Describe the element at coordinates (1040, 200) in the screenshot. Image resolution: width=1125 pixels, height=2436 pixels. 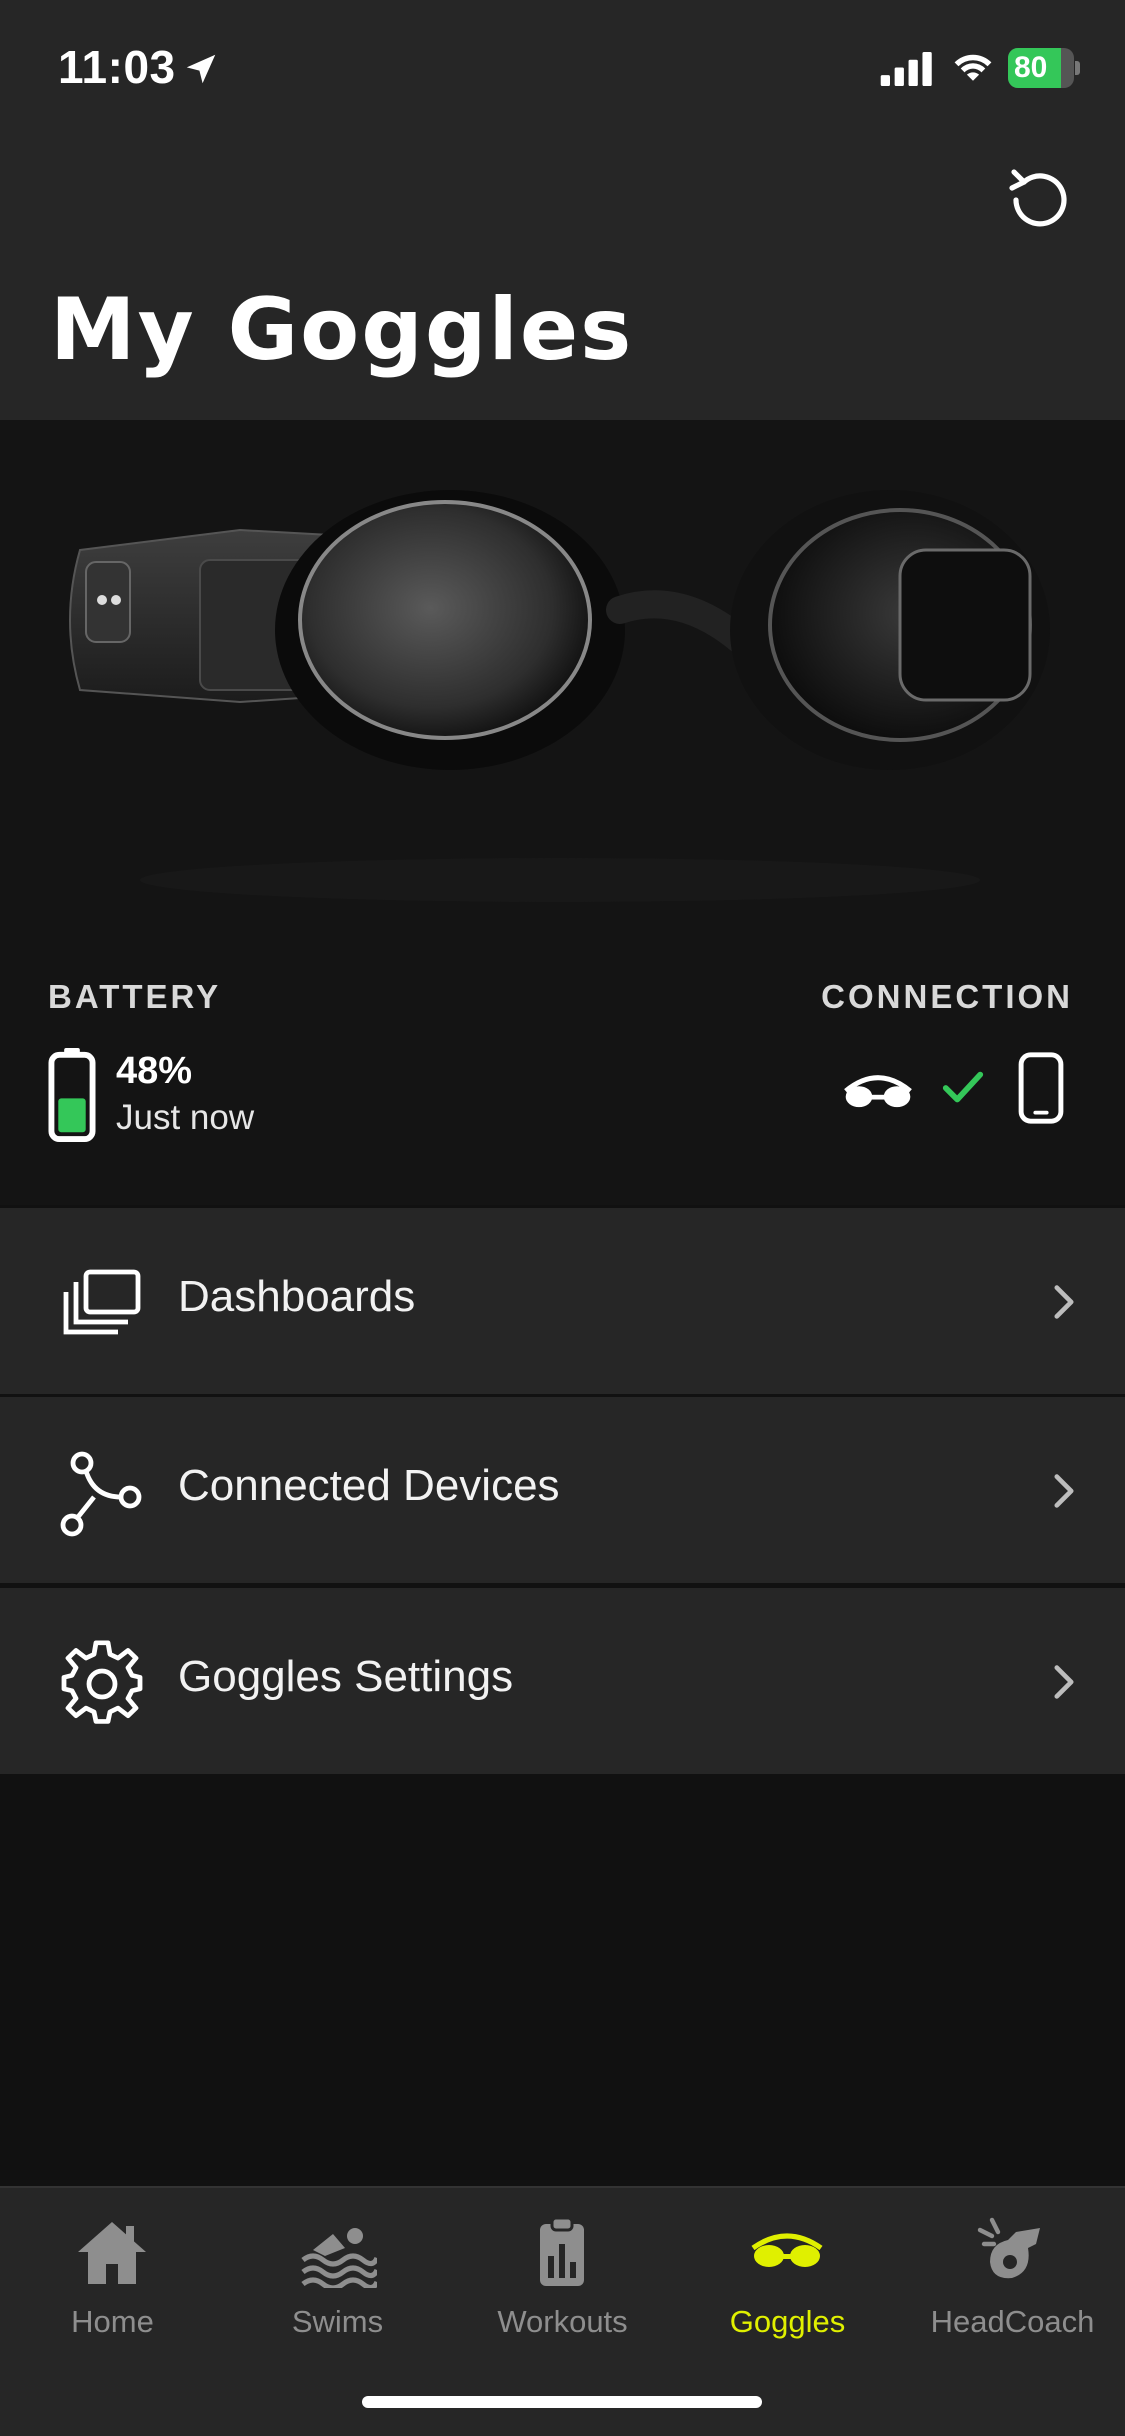
I see `refresh-icon` at that location.